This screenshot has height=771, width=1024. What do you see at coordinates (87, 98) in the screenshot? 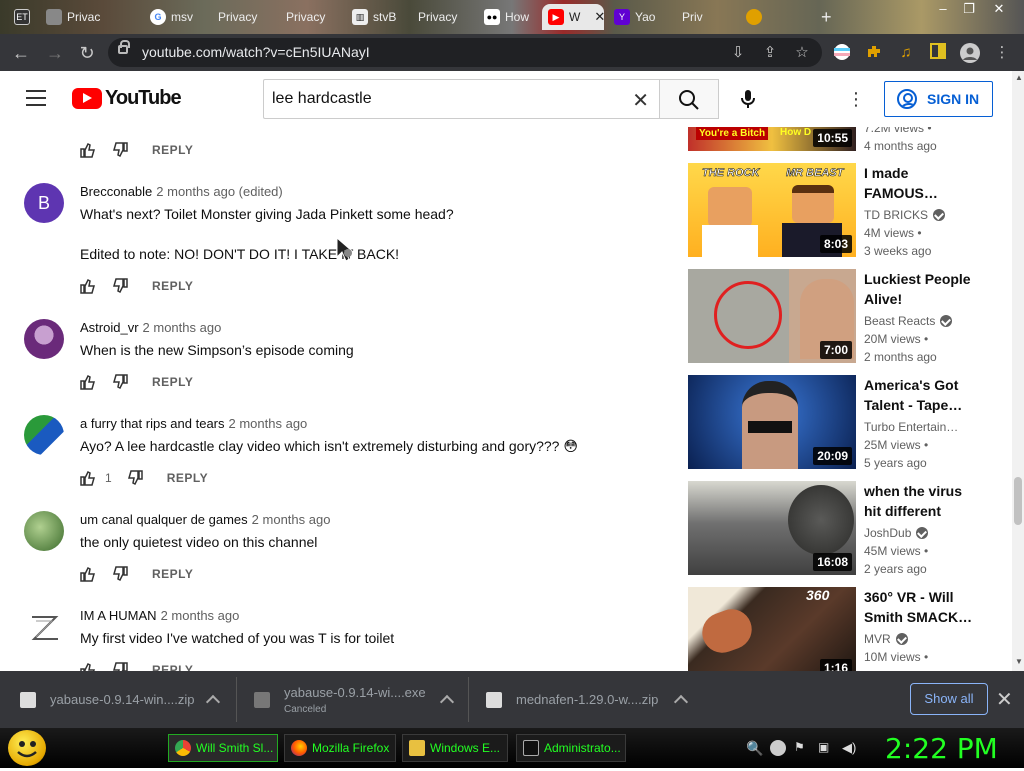
I see `youtube-play-icon` at bounding box center [87, 98].